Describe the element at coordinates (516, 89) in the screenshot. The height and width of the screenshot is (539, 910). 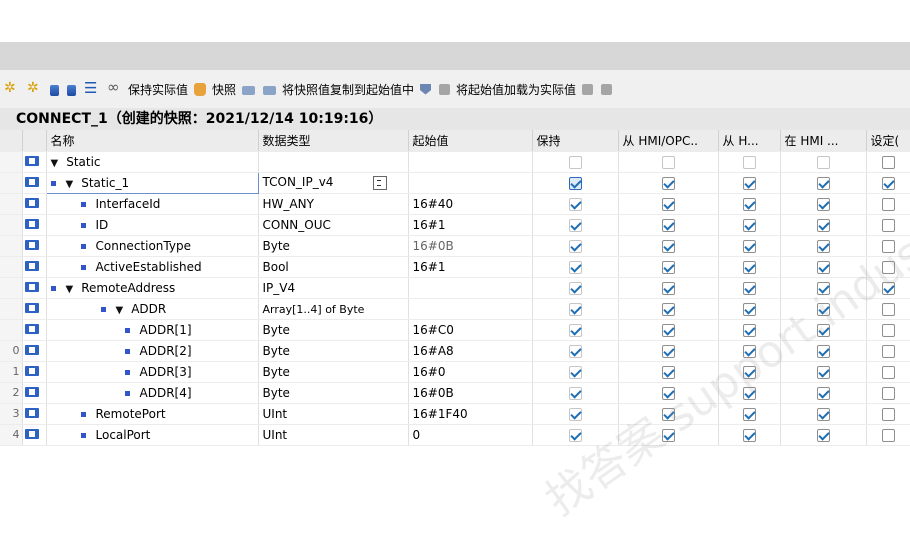
I see `load-start-as-actual-button: 将起始值加载为实际值` at that location.